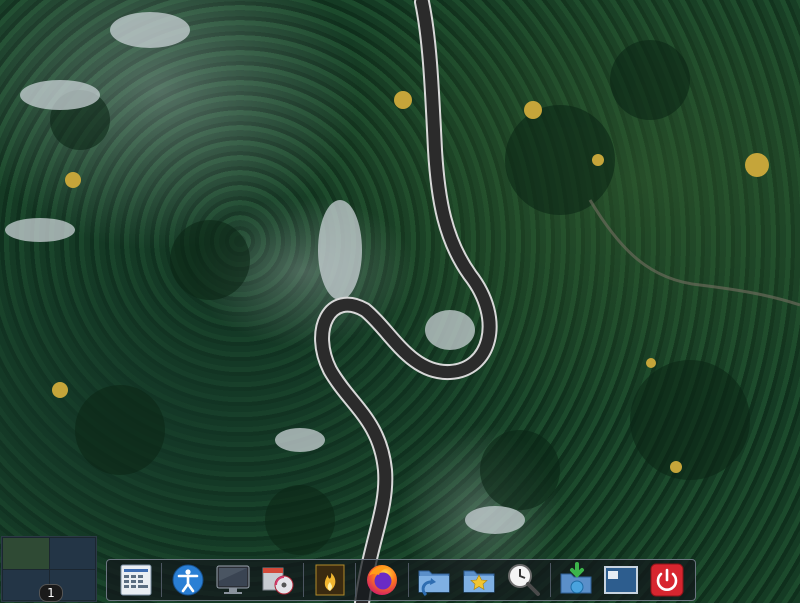 The width and height of the screenshot is (800, 603). Describe the element at coordinates (232, 580) in the screenshot. I see `monitor-icon` at that location.